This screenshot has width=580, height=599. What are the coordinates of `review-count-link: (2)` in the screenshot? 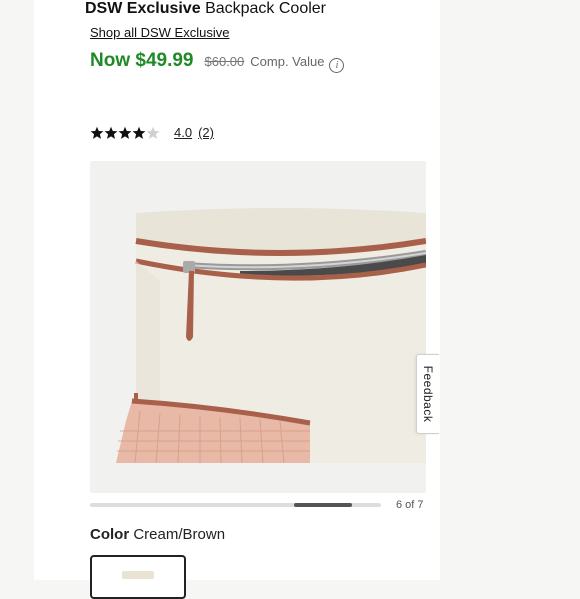 It's located at (206, 132).